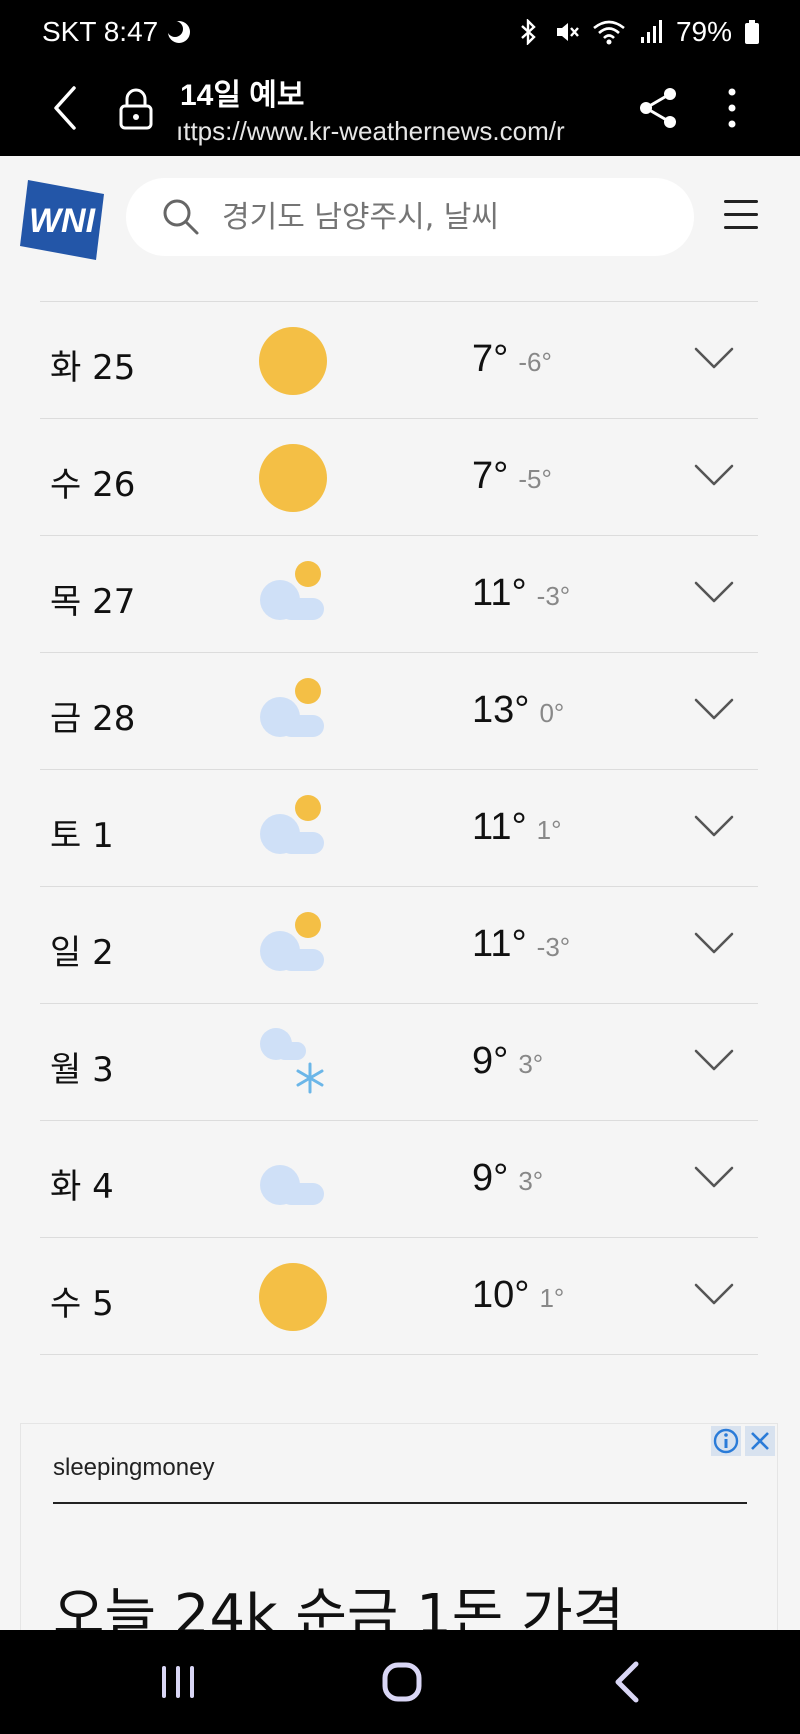 Image resolution: width=800 pixels, height=1734 pixels. Describe the element at coordinates (179, 32) in the screenshot. I see `moon-icon` at that location.